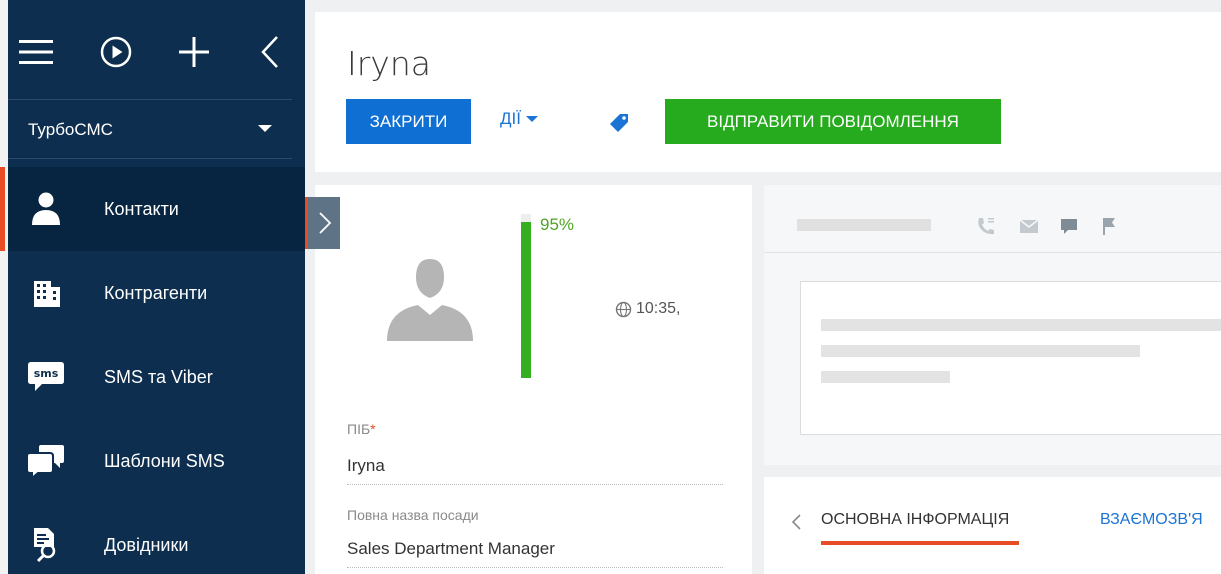 This screenshot has height=574, width=1221. Describe the element at coordinates (46, 293) in the screenshot. I see `building-icon` at that location.